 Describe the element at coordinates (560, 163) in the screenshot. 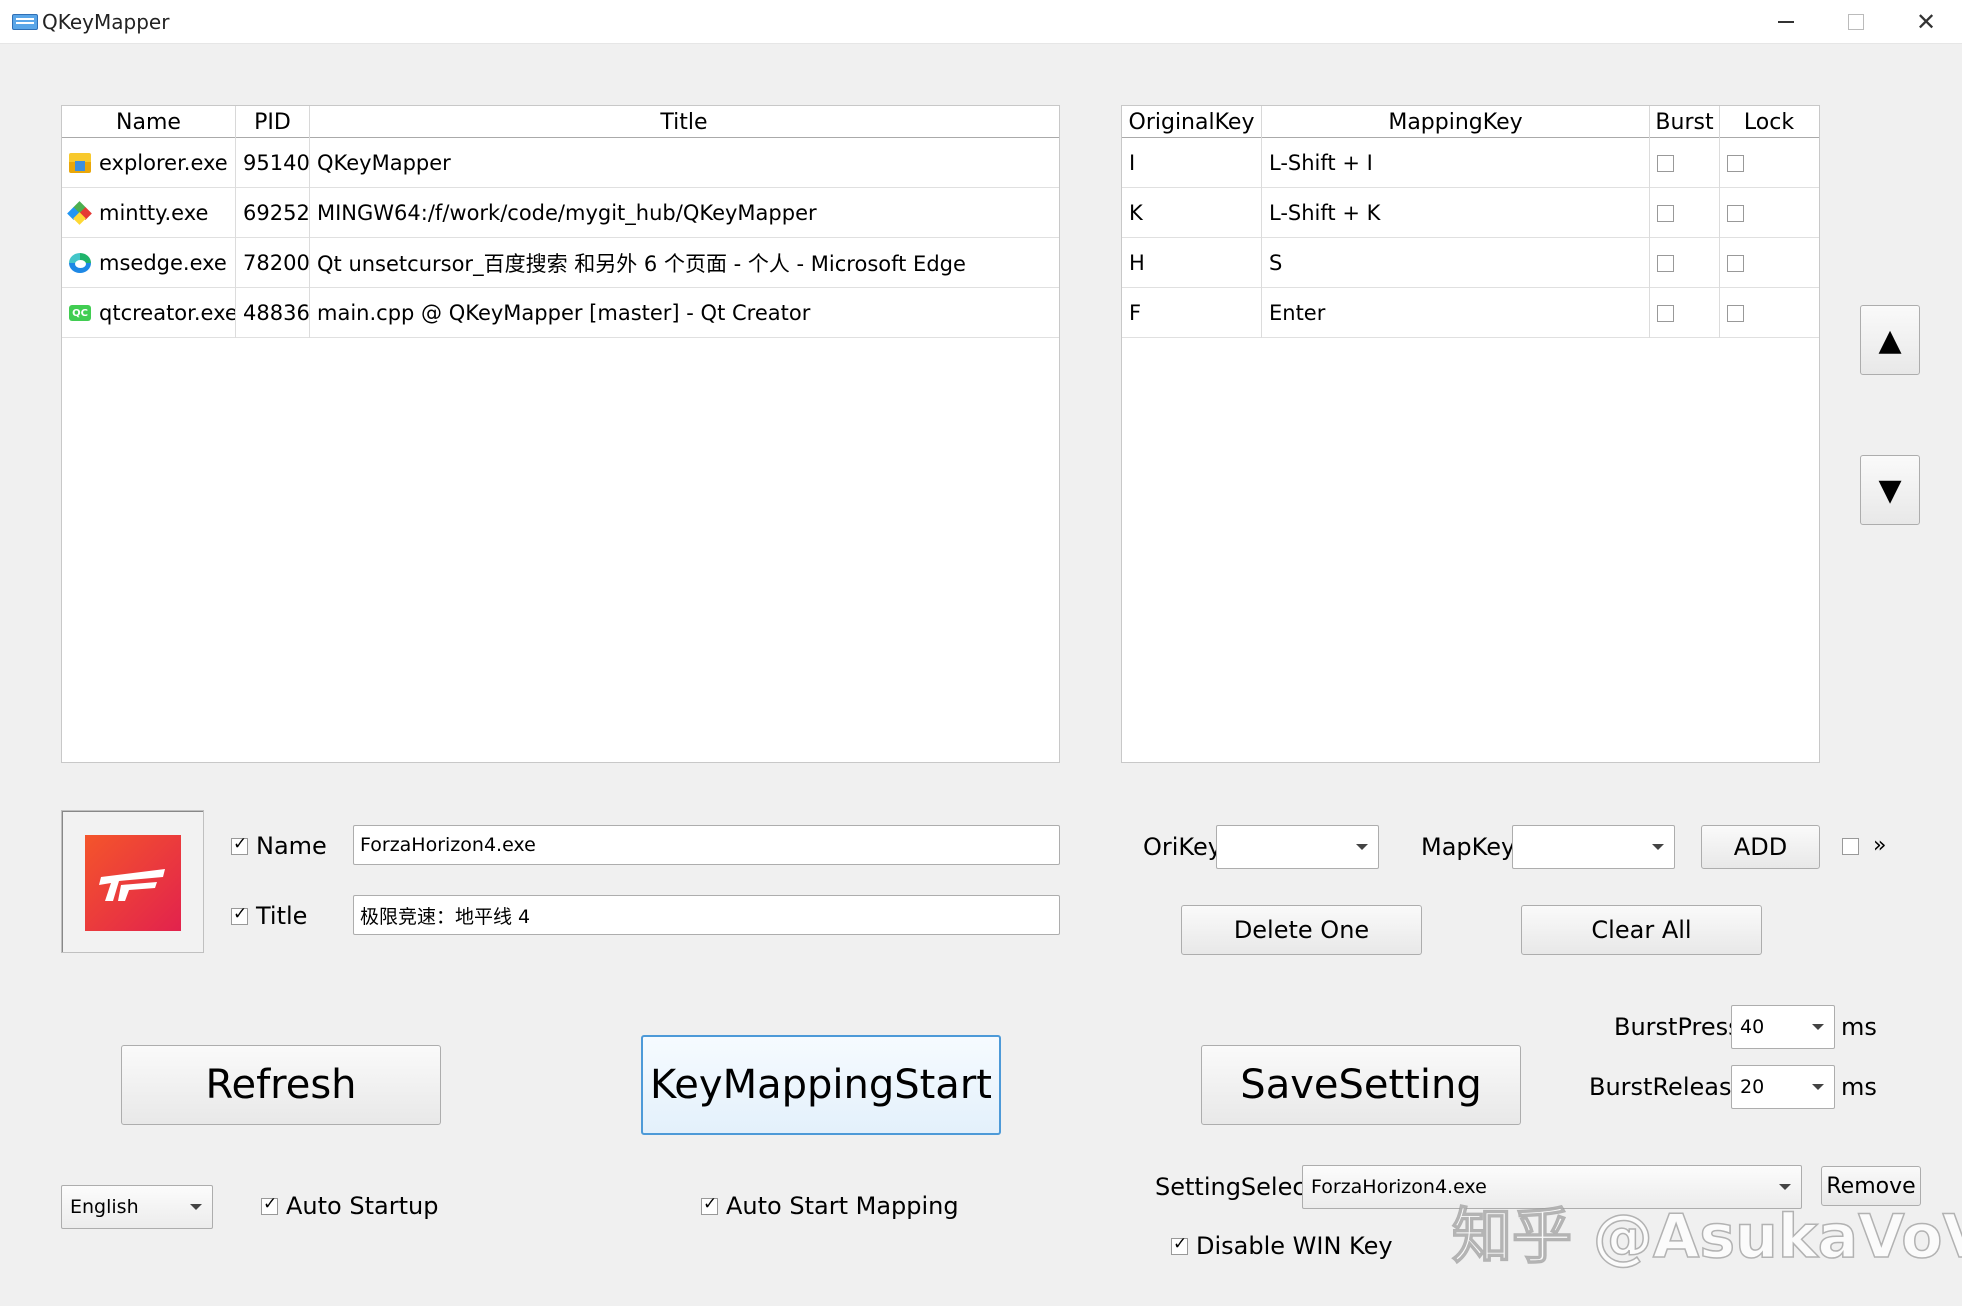

I see `process-row: explorer.exe 95140 QKeyMapper` at that location.